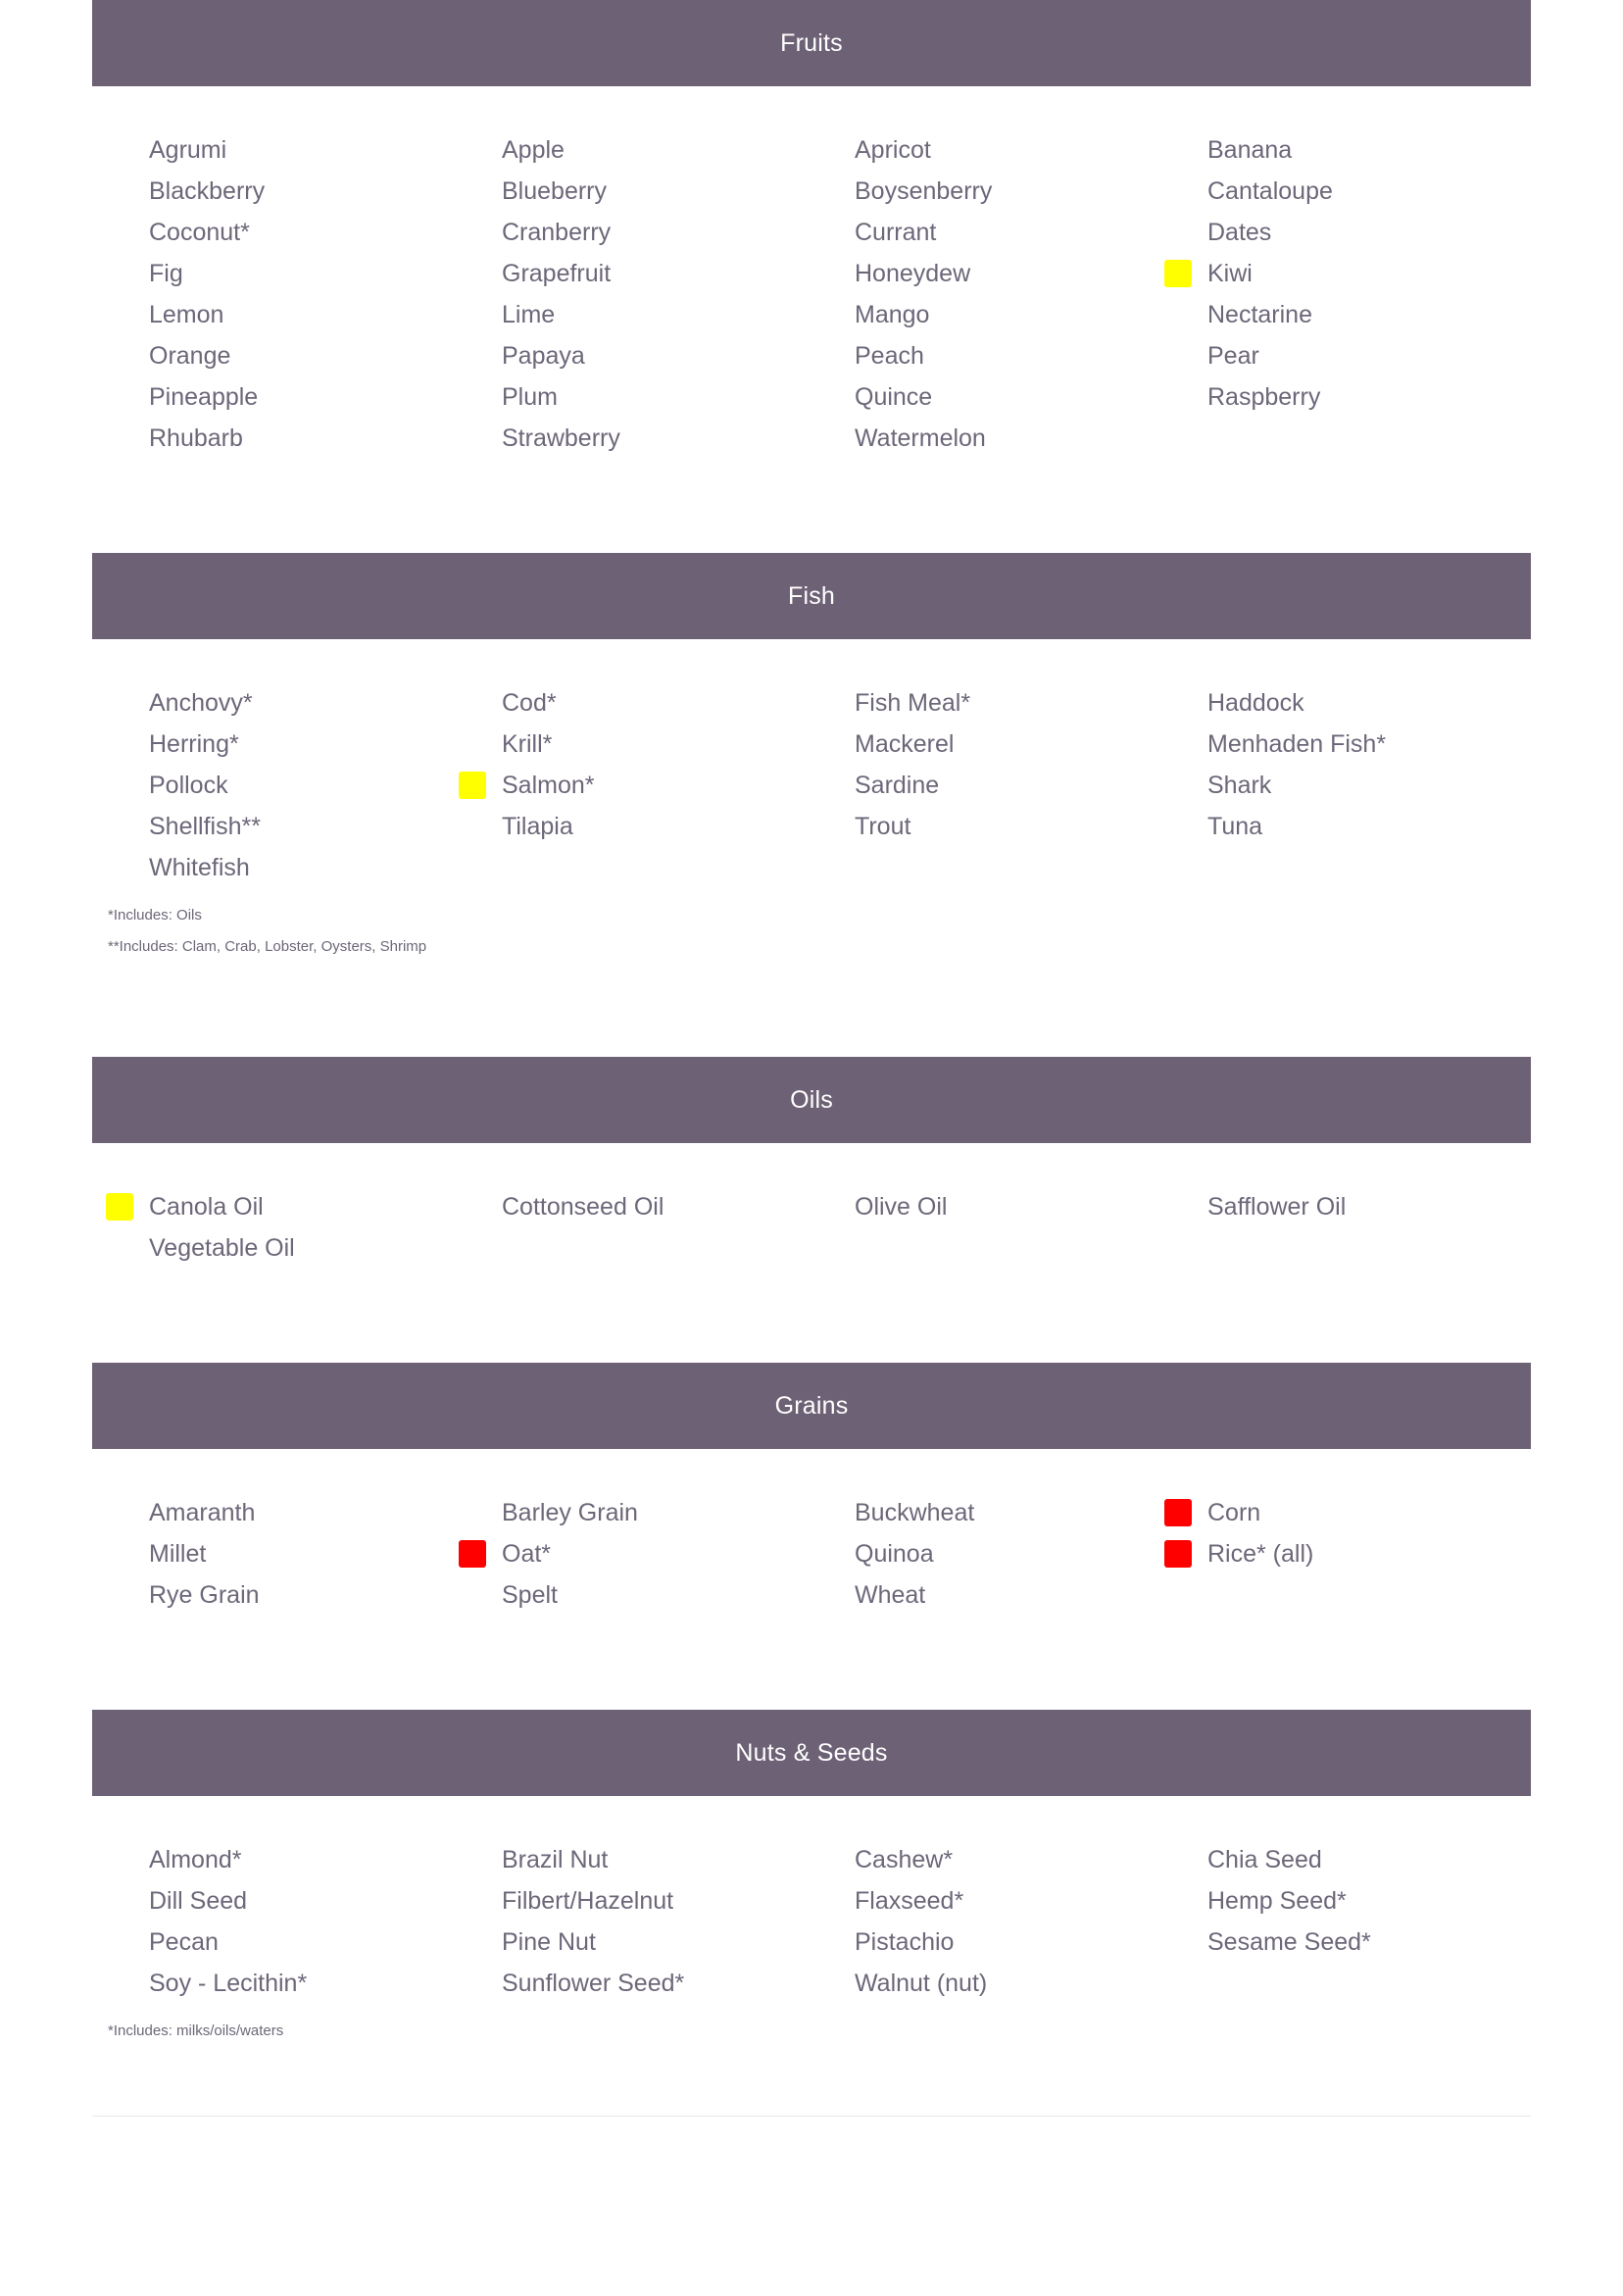  What do you see at coordinates (186, 314) in the screenshot?
I see `list-item-label: Lemon` at bounding box center [186, 314].